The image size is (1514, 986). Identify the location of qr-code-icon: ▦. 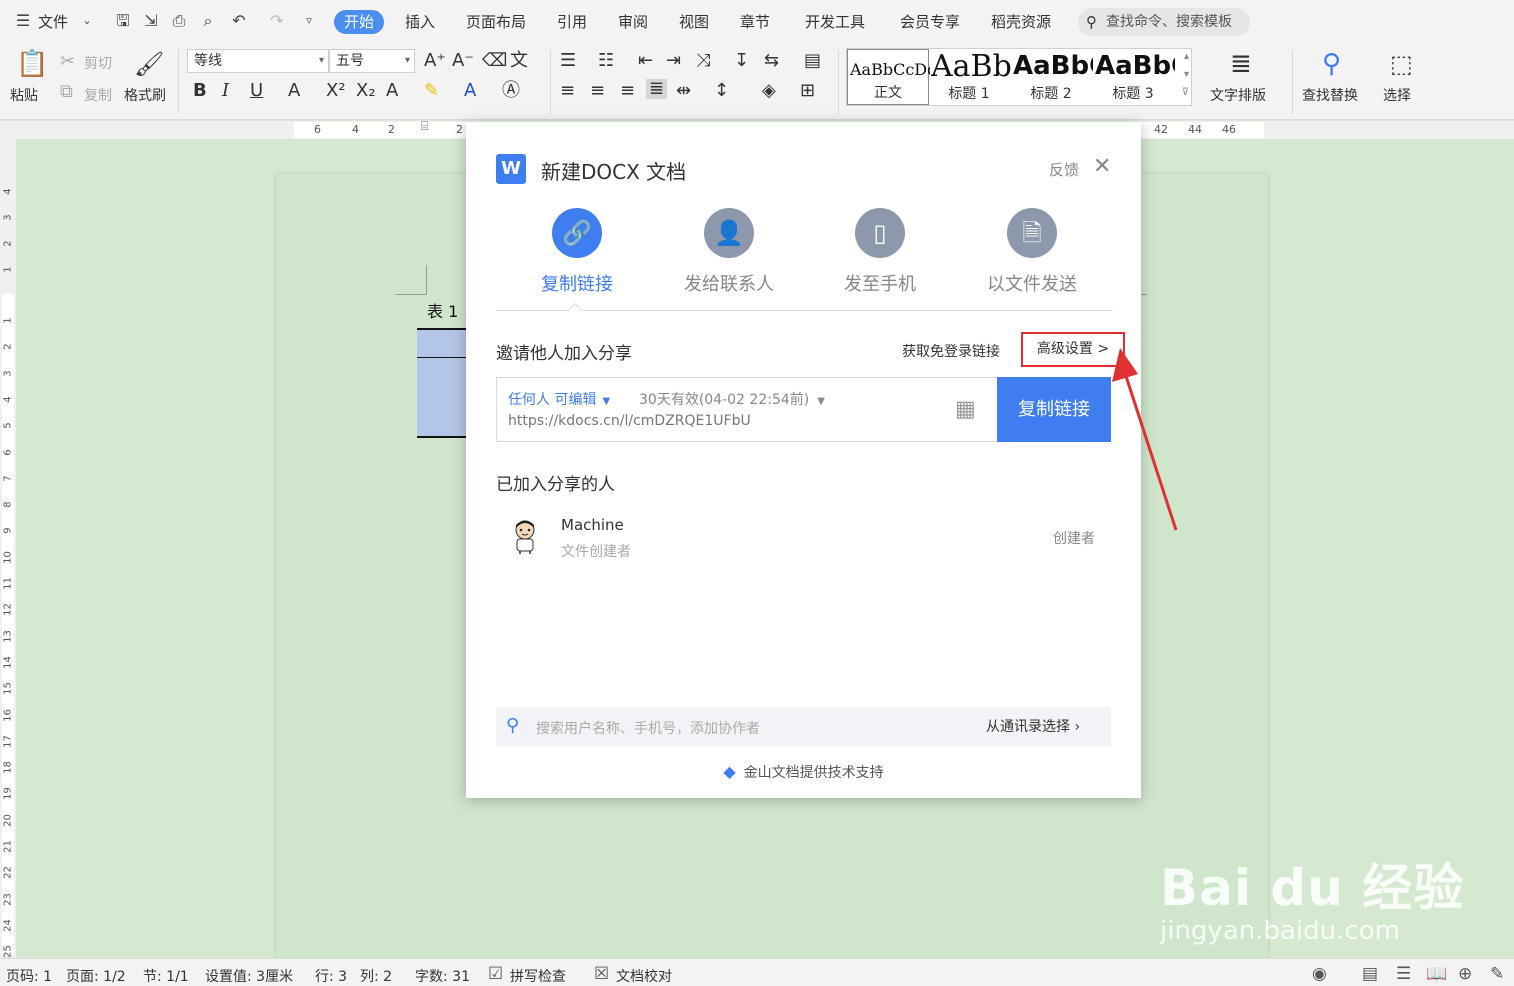
(965, 410).